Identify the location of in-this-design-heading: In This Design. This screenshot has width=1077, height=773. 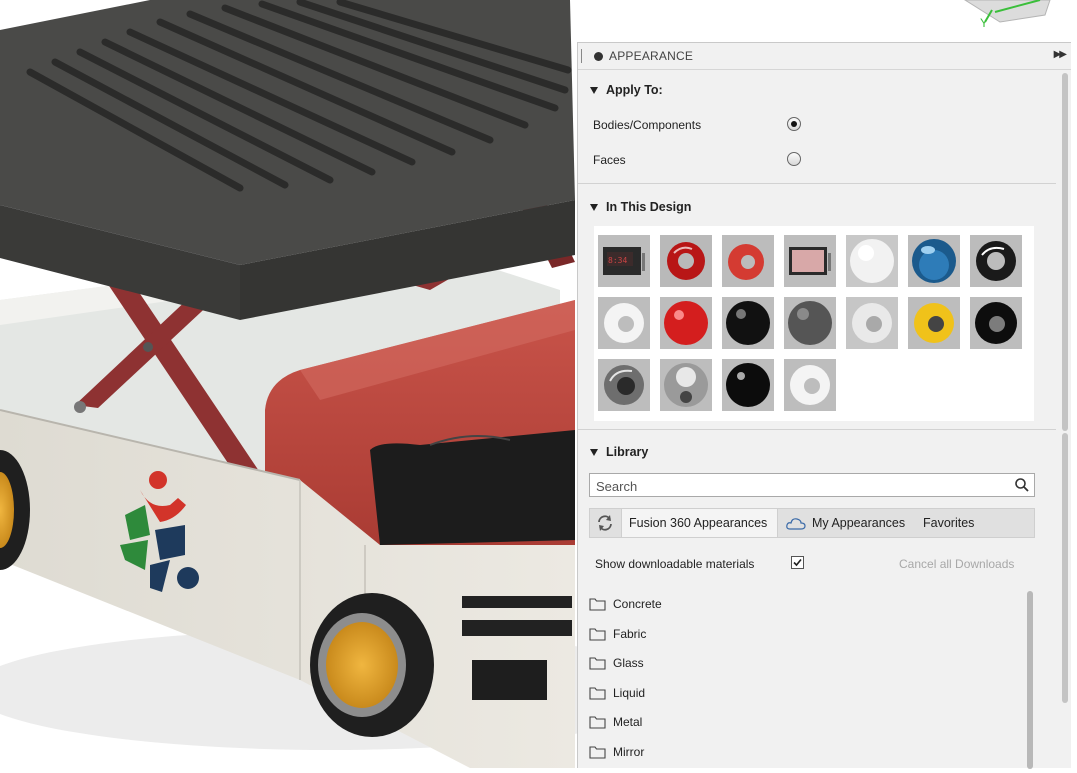
(649, 207).